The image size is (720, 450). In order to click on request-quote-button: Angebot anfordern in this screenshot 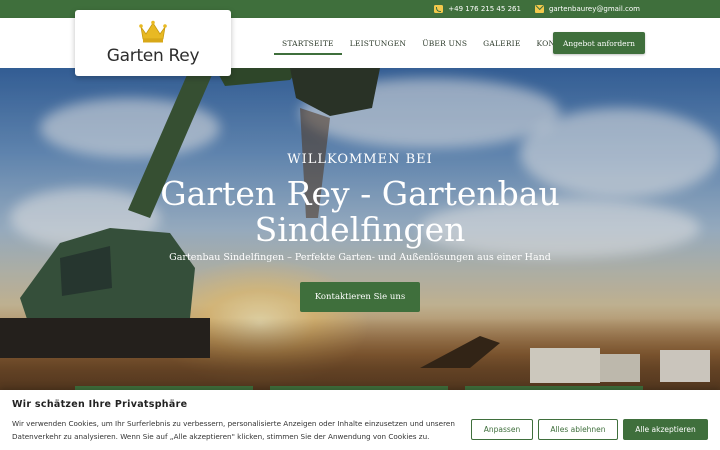, I will do `click(599, 43)`.